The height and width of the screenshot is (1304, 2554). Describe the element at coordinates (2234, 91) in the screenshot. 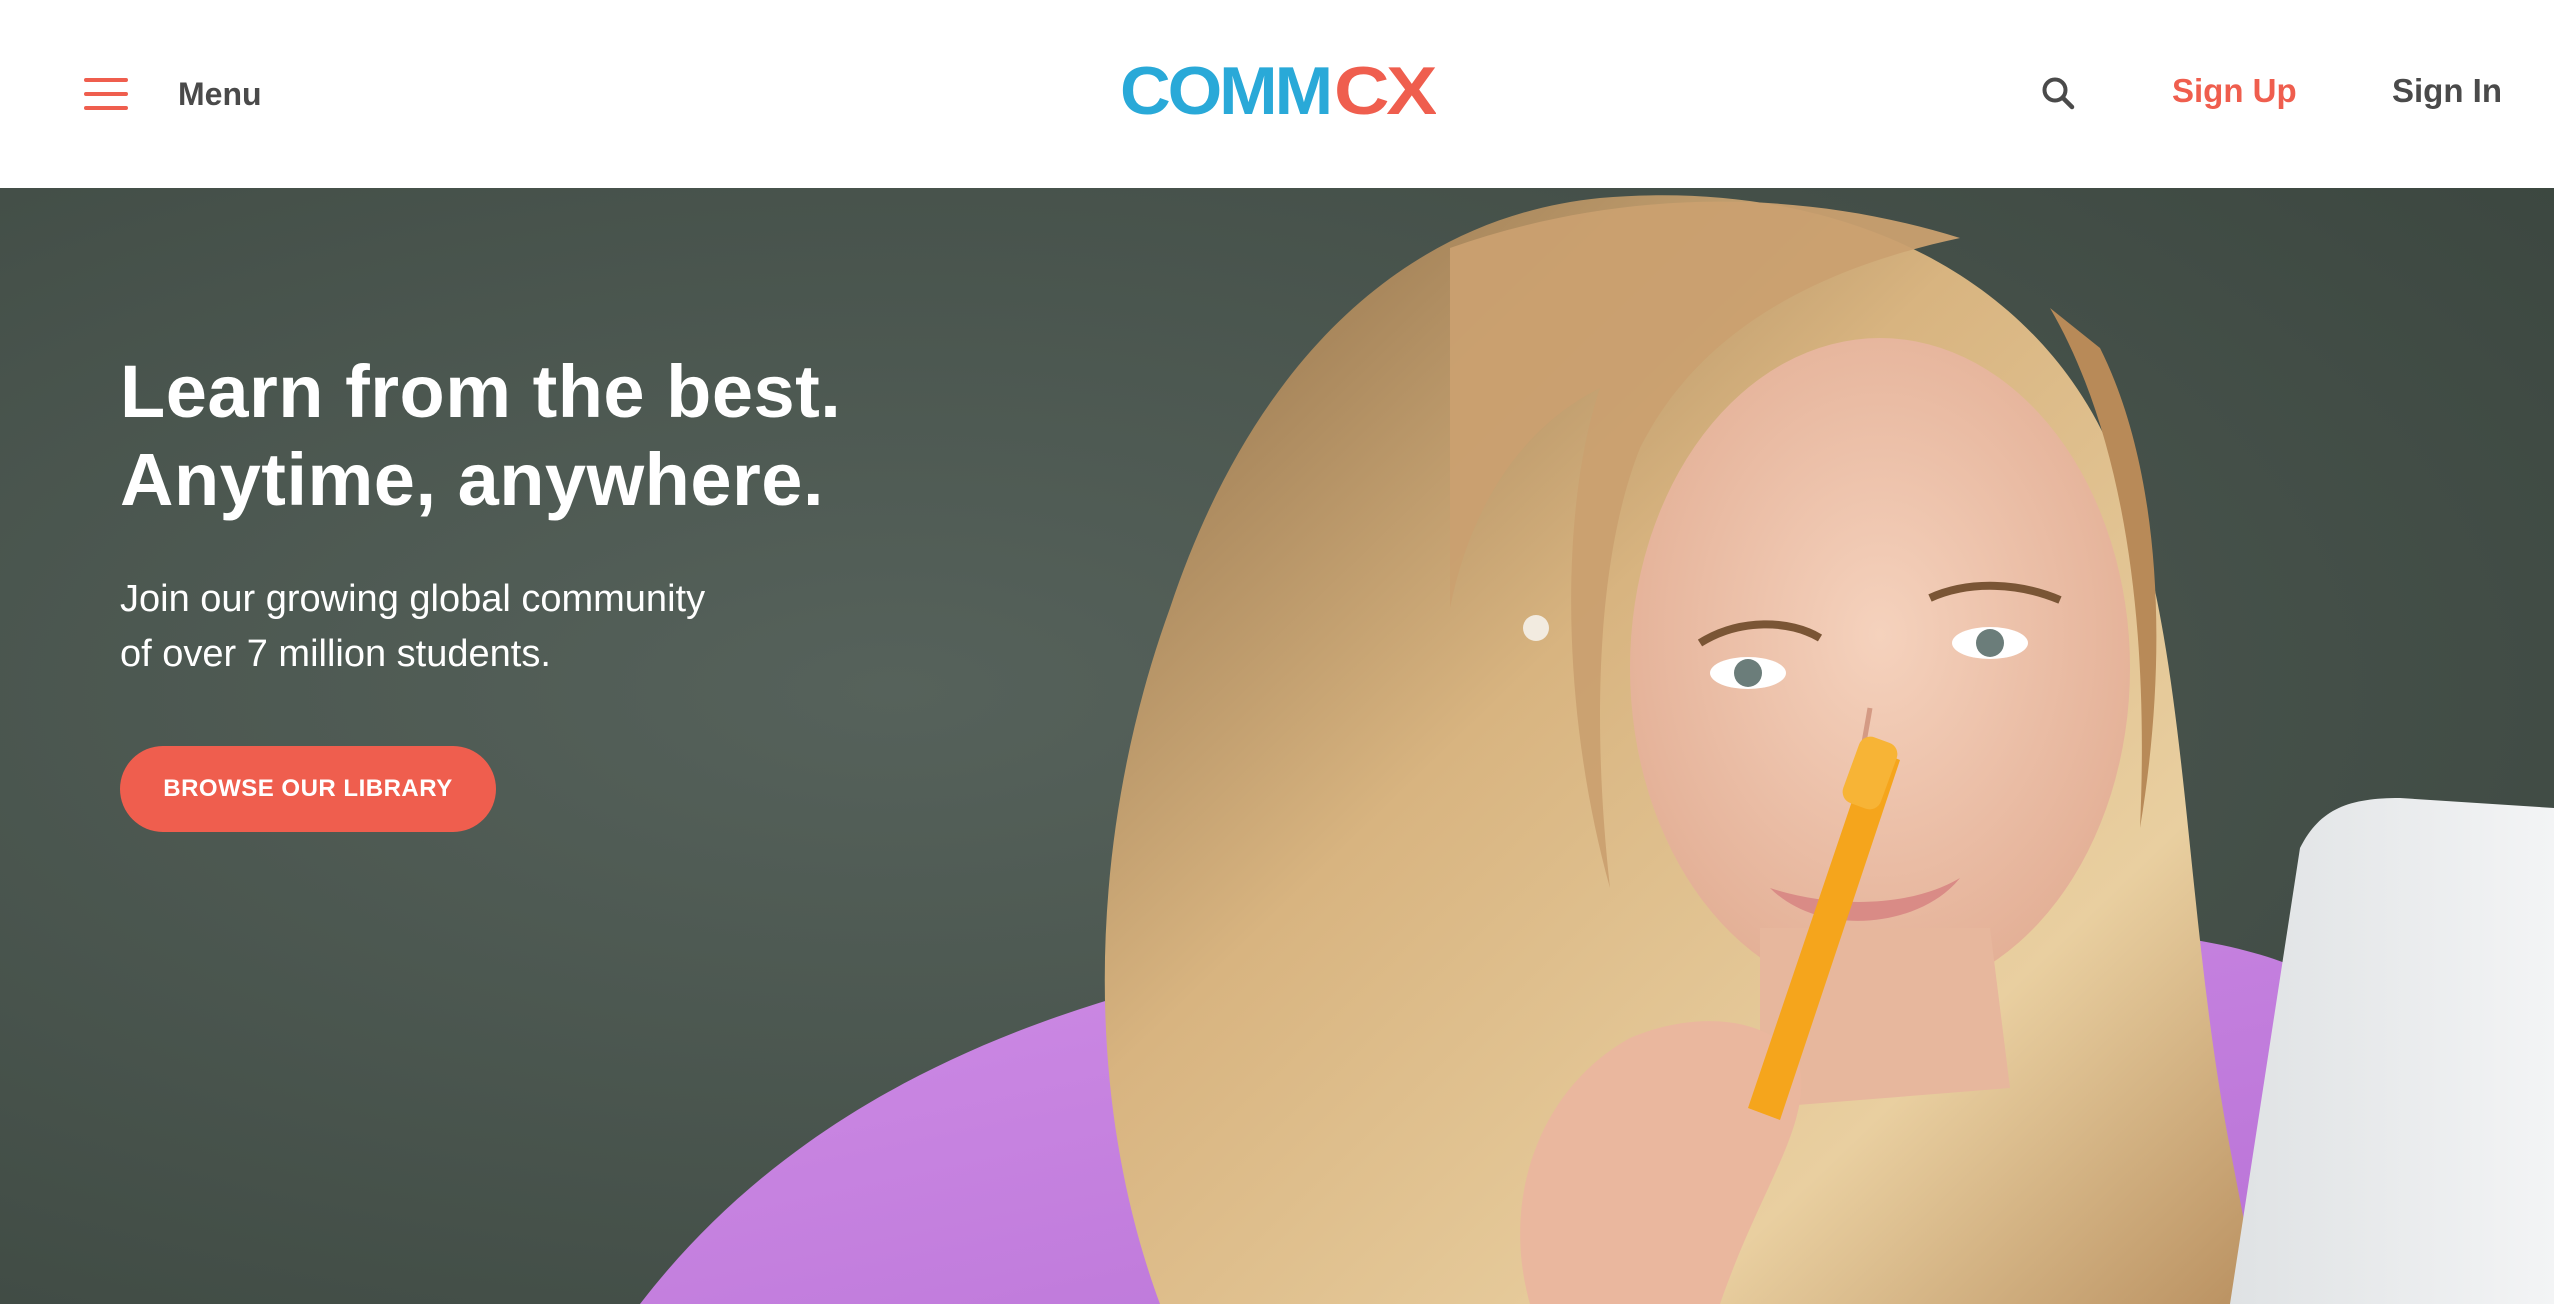

I see `sign-up-link: Sign Up` at that location.